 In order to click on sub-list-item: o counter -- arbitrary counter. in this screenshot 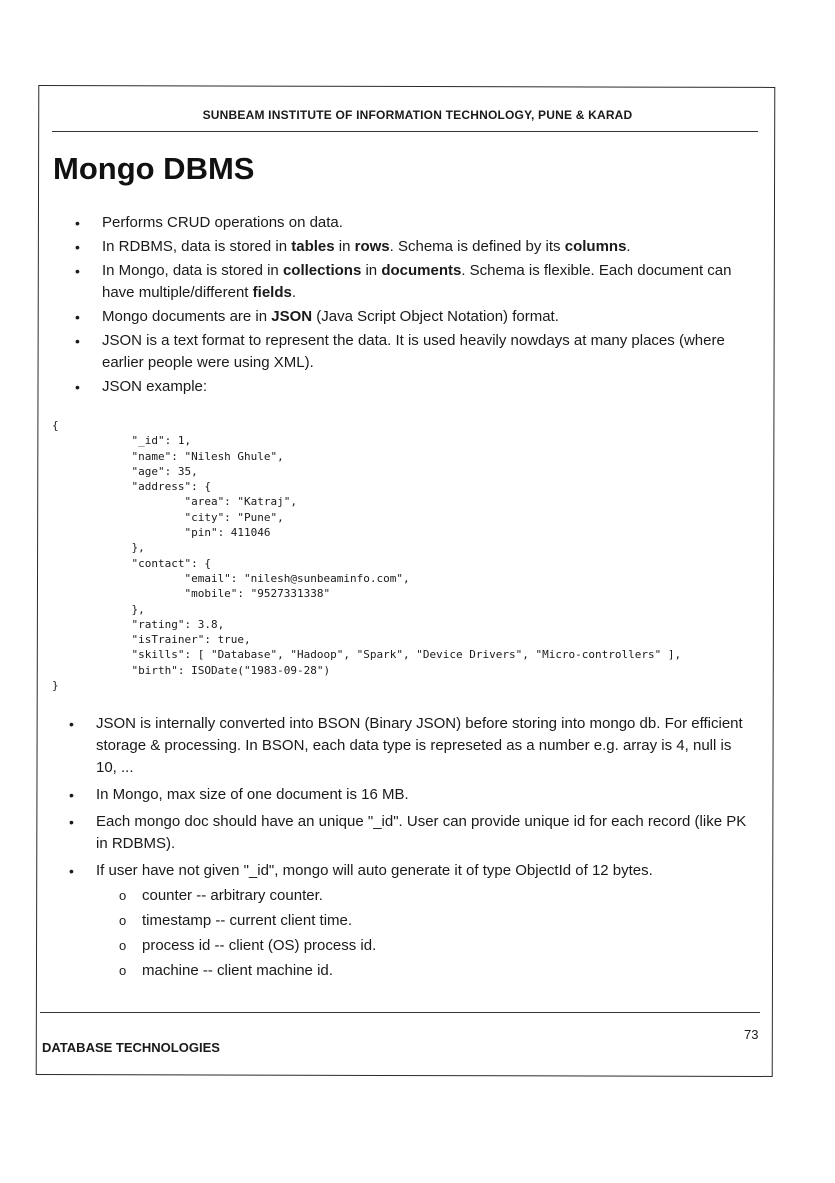, I will do `click(424, 896)`.